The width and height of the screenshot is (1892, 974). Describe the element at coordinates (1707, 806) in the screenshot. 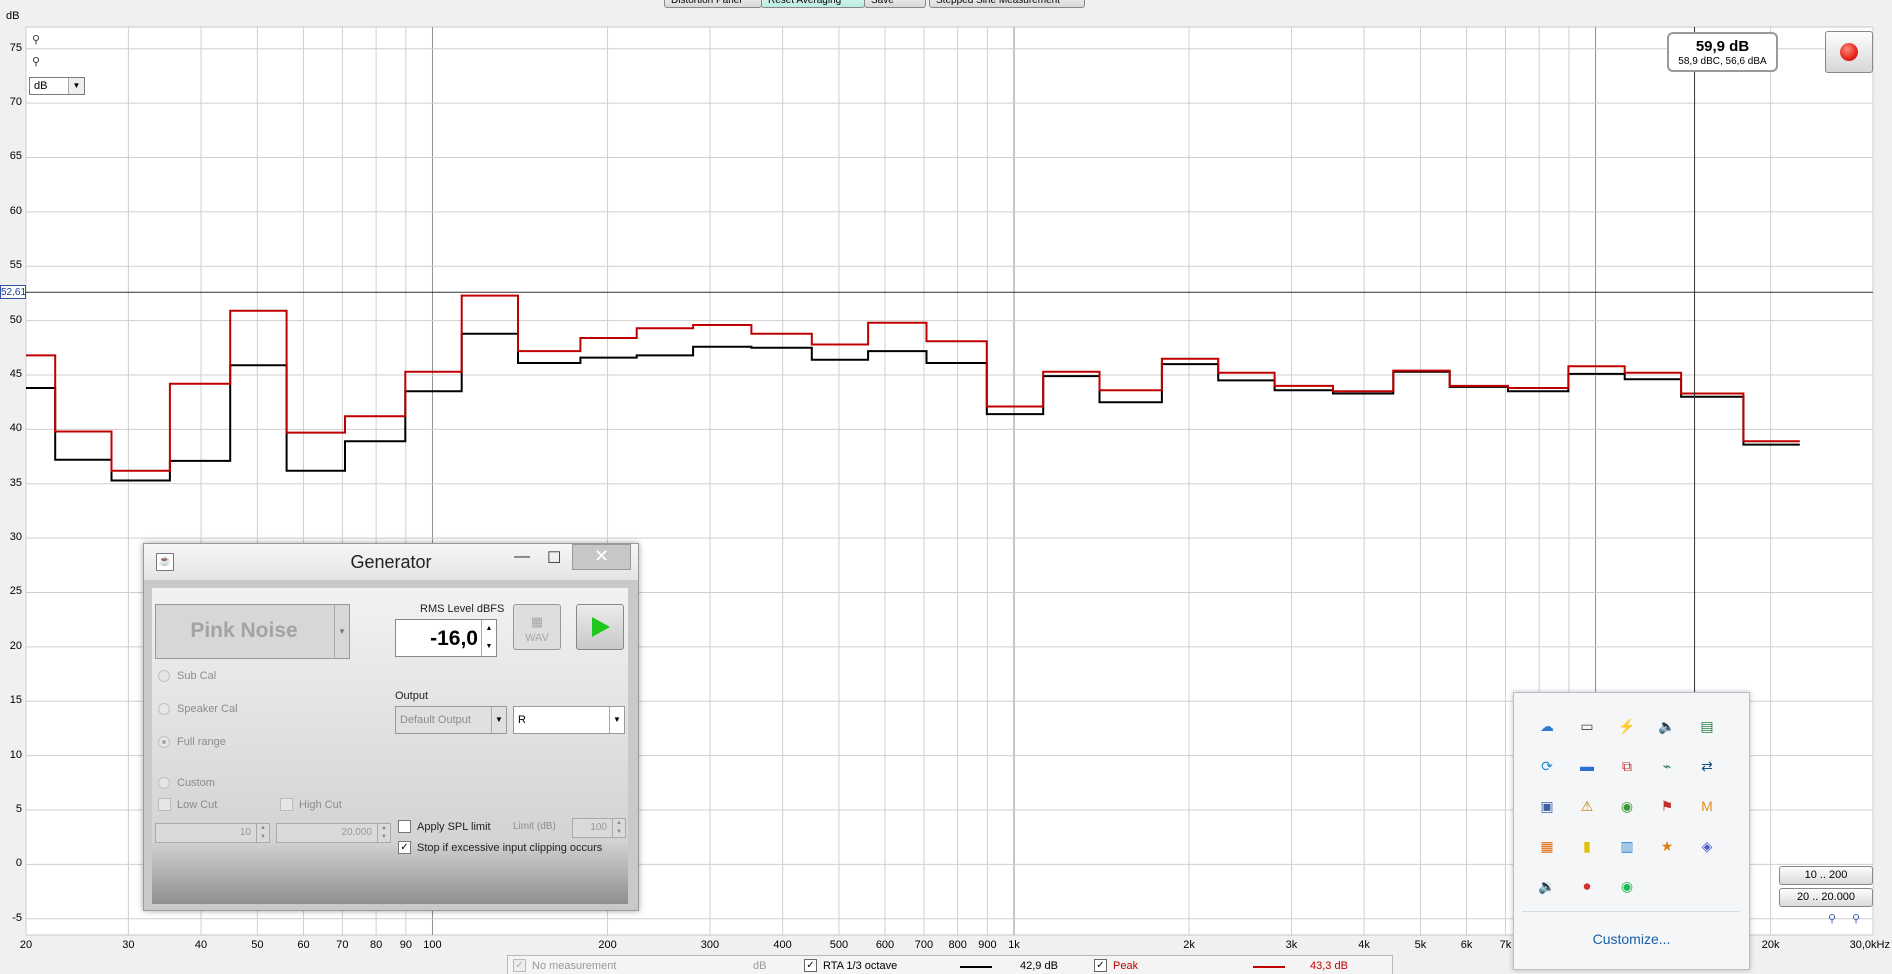

I see `m-icon: M` at that location.